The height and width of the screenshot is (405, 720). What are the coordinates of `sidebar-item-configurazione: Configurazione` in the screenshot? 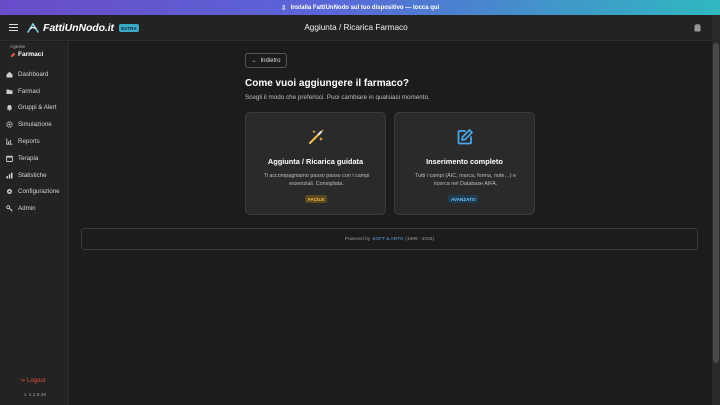 It's located at (34, 192).